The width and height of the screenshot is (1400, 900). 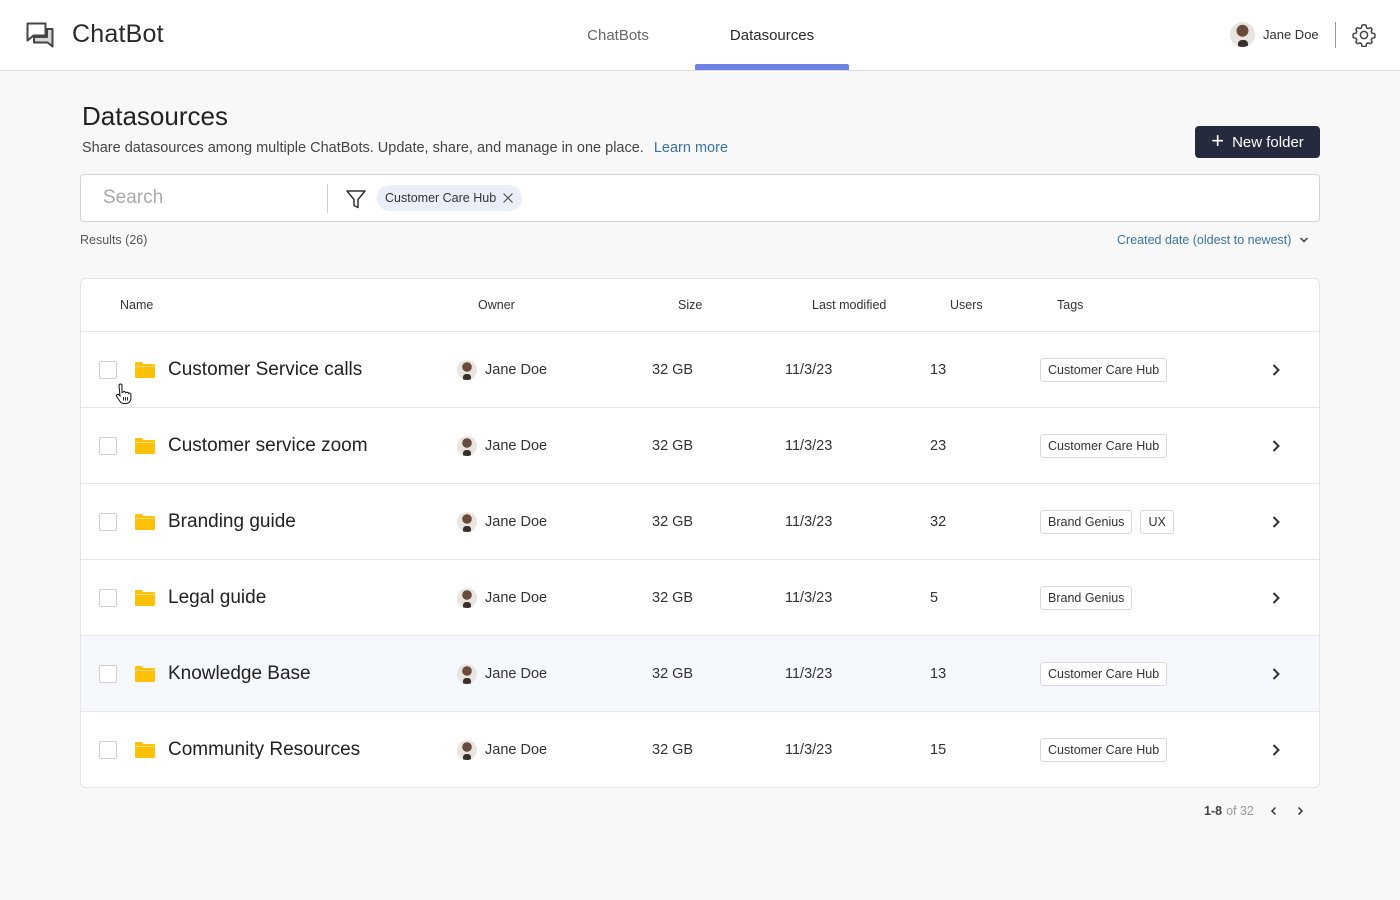 I want to click on app-logo: ChatBot, so click(x=95, y=34).